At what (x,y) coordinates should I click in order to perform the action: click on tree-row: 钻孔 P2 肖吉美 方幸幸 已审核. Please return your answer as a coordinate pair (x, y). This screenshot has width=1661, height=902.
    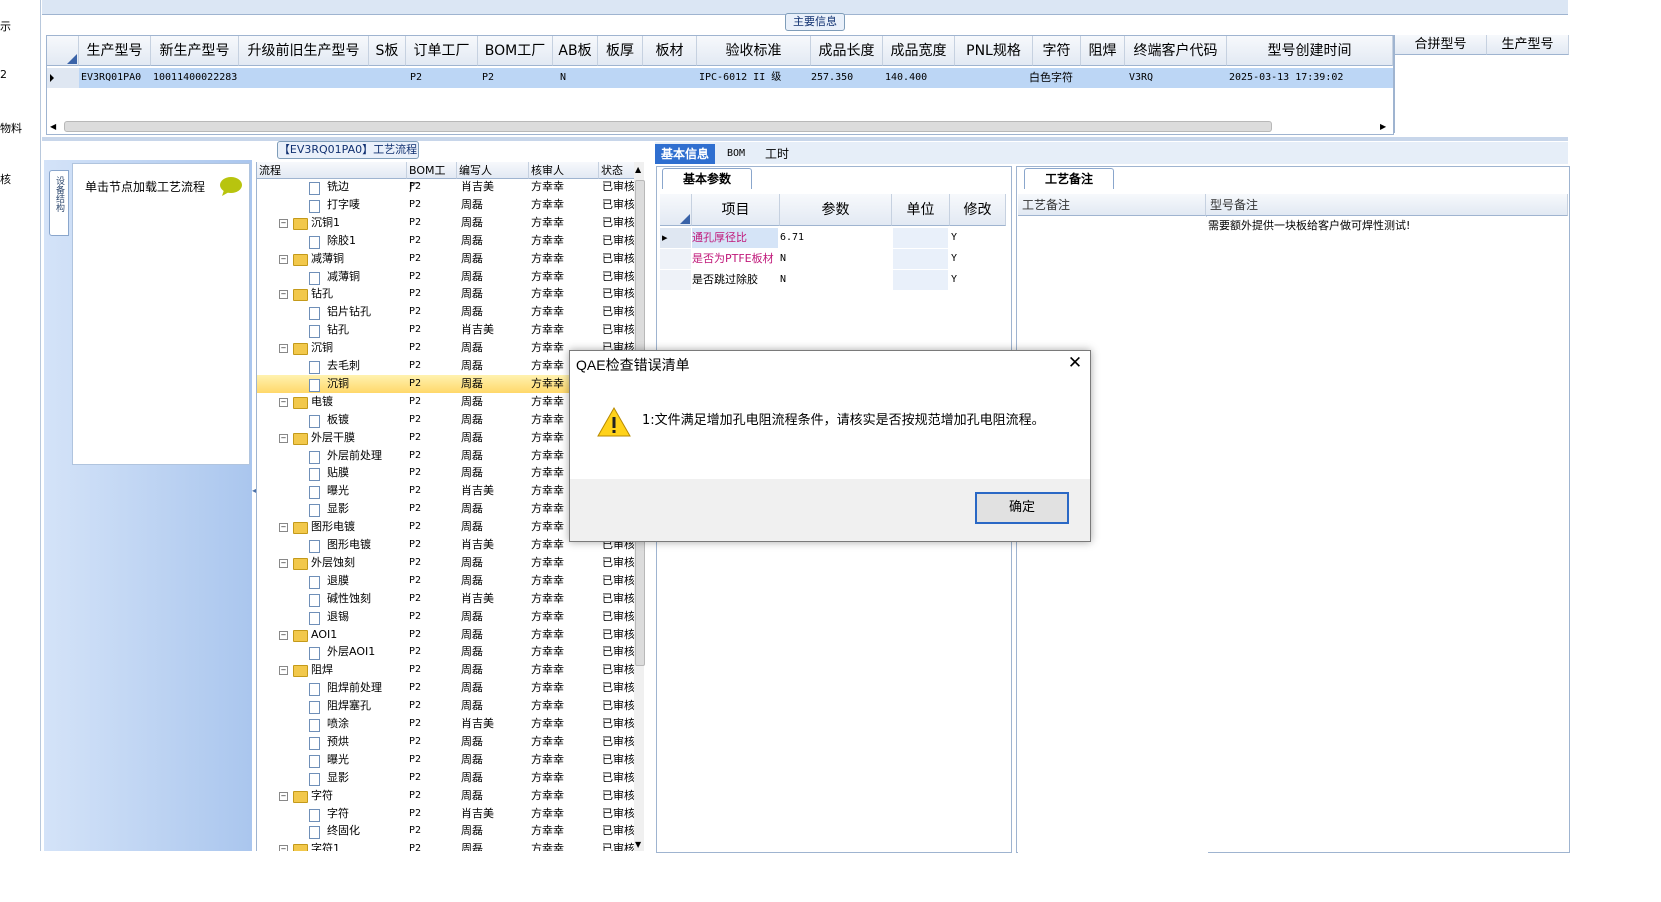
    Looking at the image, I should click on (446, 330).